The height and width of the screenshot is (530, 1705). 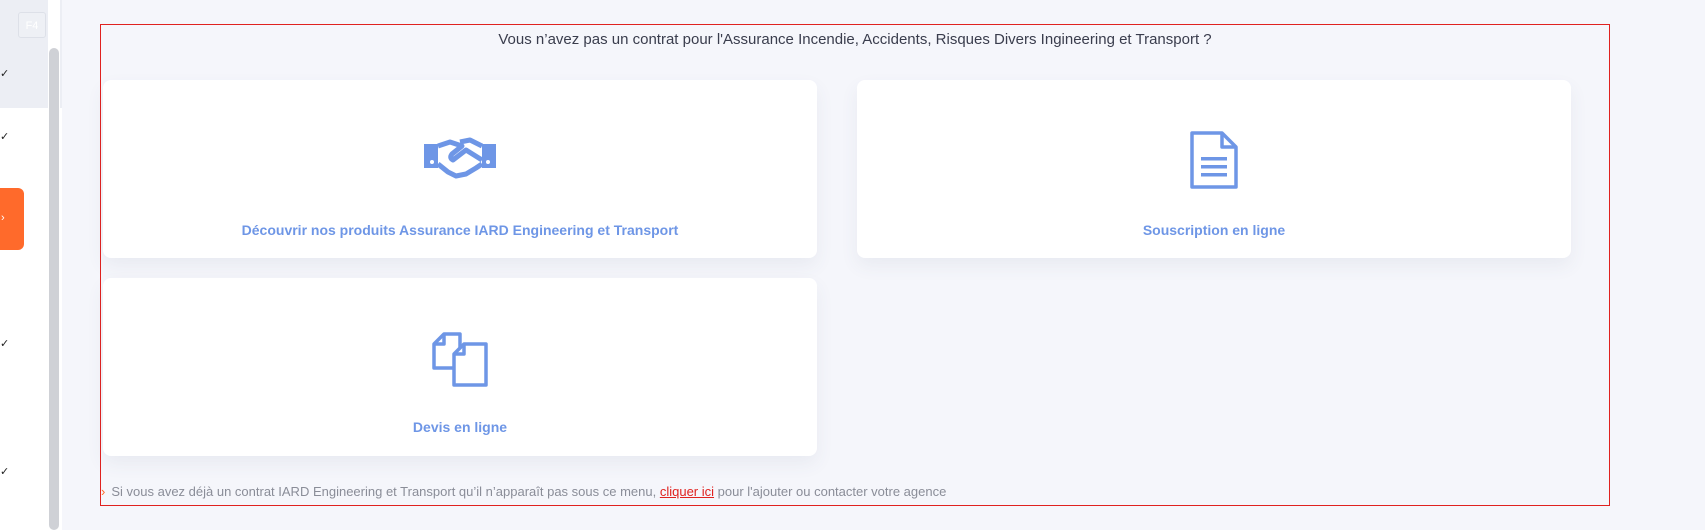 I want to click on chevron-icon: ›, so click(x=3, y=218).